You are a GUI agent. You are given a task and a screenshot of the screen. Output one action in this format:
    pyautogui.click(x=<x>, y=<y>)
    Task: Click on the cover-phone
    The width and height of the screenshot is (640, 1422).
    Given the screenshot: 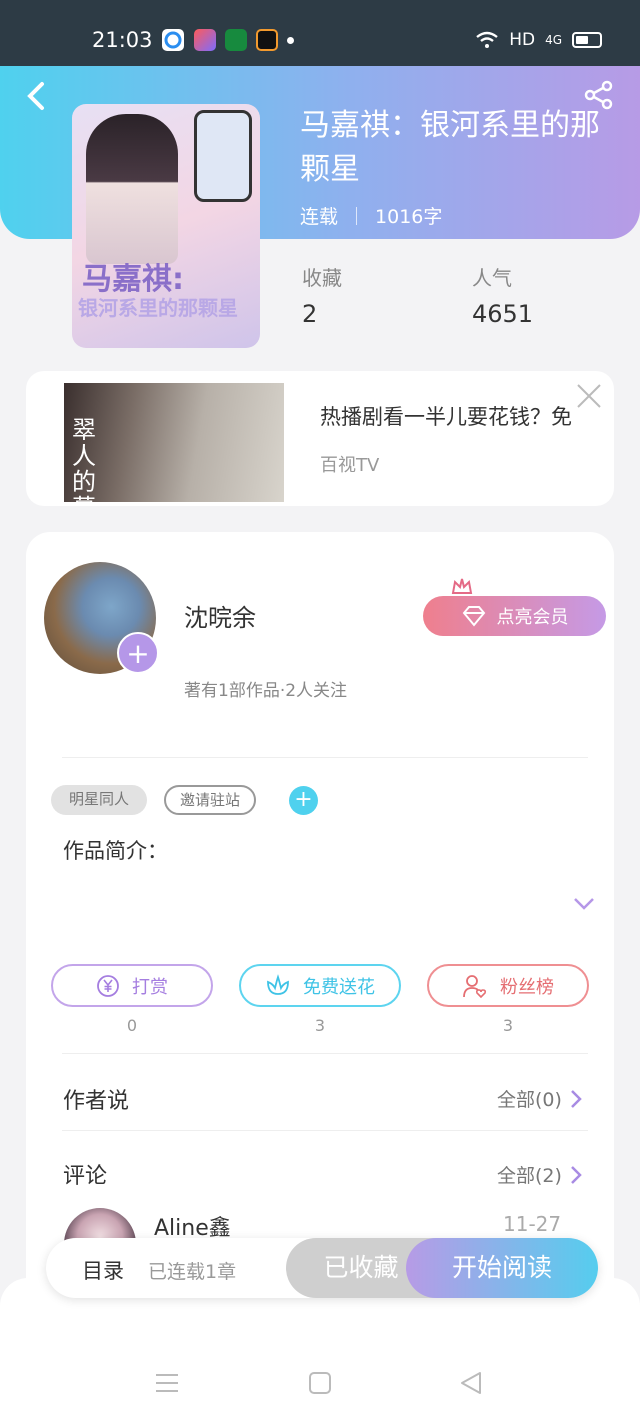 What is the action you would take?
    pyautogui.click(x=223, y=156)
    